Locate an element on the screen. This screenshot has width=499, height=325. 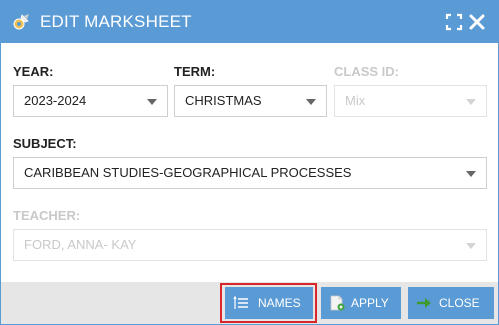
class-id-select: Mix is located at coordinates (410, 101).